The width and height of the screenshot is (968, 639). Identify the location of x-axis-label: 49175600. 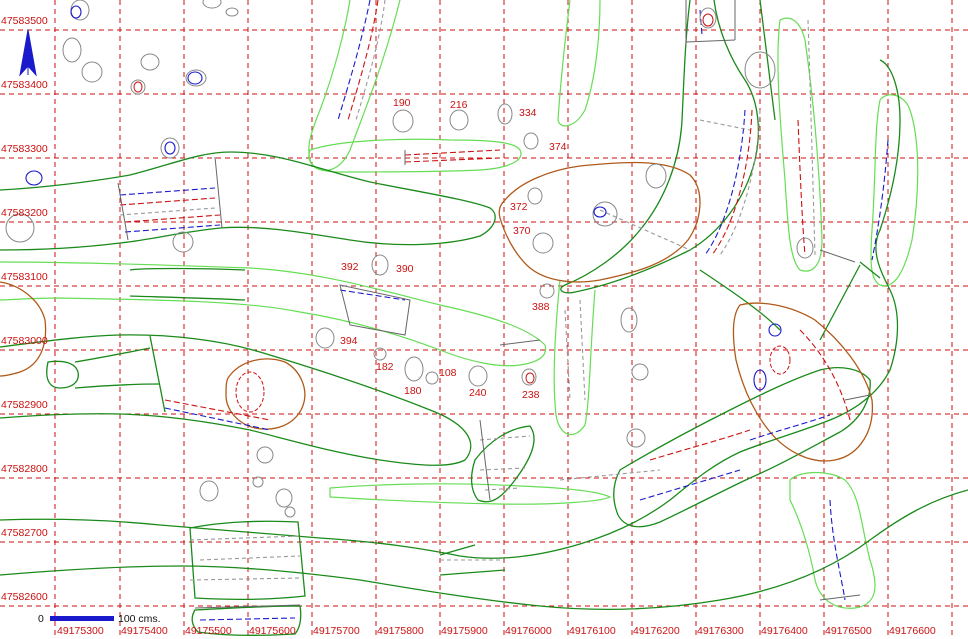
(272, 631).